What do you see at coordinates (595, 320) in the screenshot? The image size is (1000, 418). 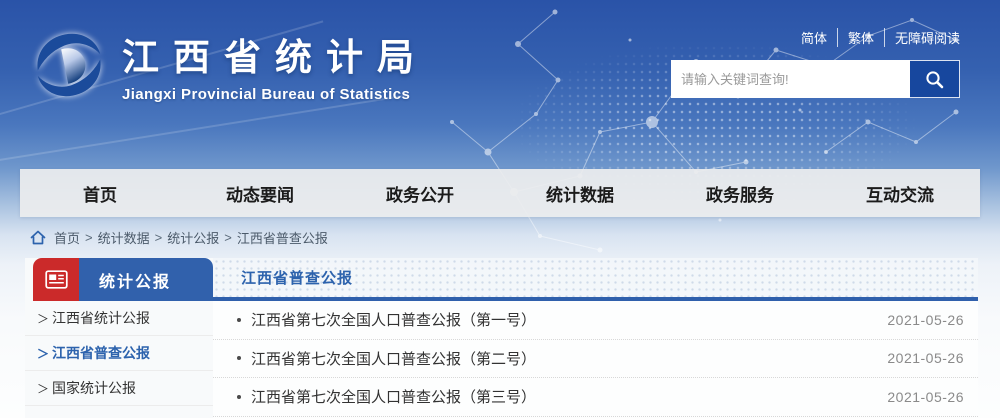 I see `list-item: 江西省第七次全国人口普查公报（第一号） 2021-05-26` at bounding box center [595, 320].